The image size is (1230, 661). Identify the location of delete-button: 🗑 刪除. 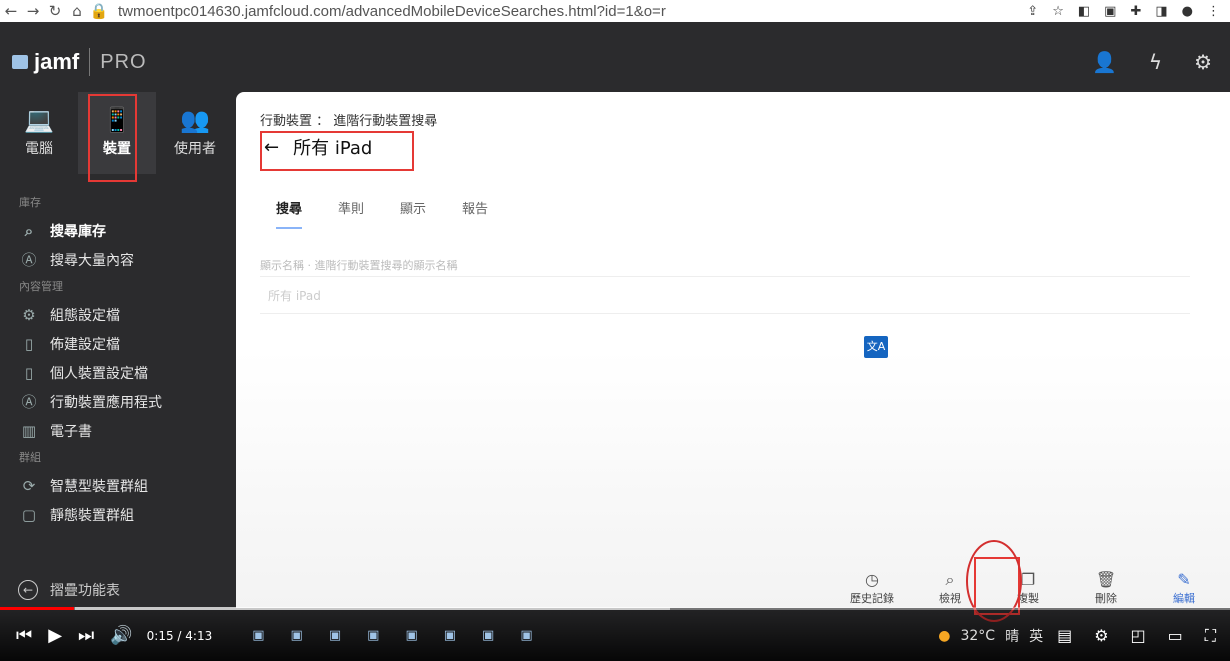
(1106, 588).